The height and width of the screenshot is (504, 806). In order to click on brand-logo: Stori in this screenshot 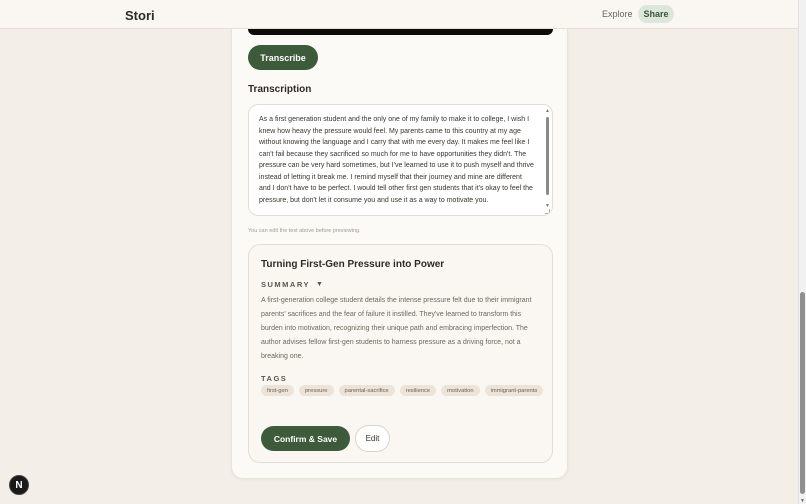, I will do `click(140, 15)`.